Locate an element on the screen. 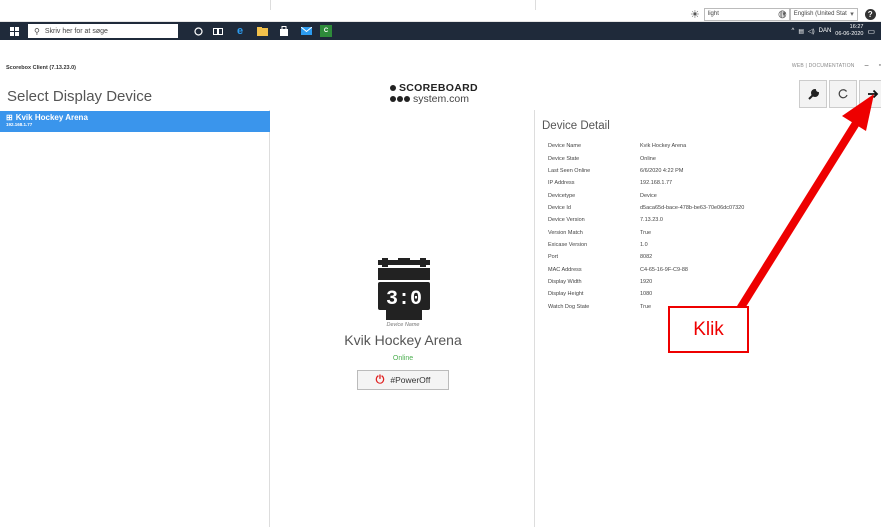 The width and height of the screenshot is (881, 527). detail-value: Device is located at coordinates (648, 195).